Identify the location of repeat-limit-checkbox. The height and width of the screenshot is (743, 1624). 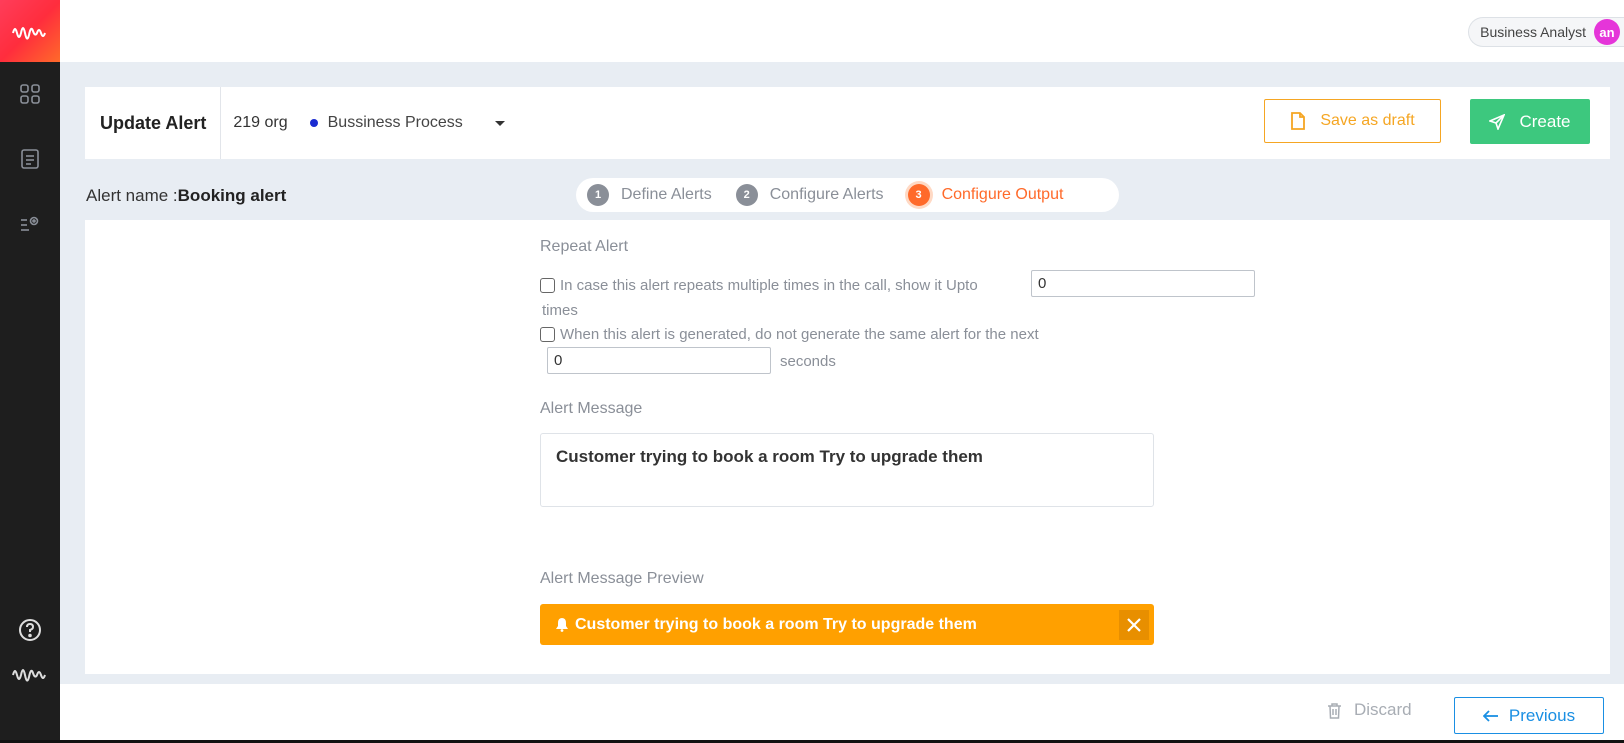
(547, 285).